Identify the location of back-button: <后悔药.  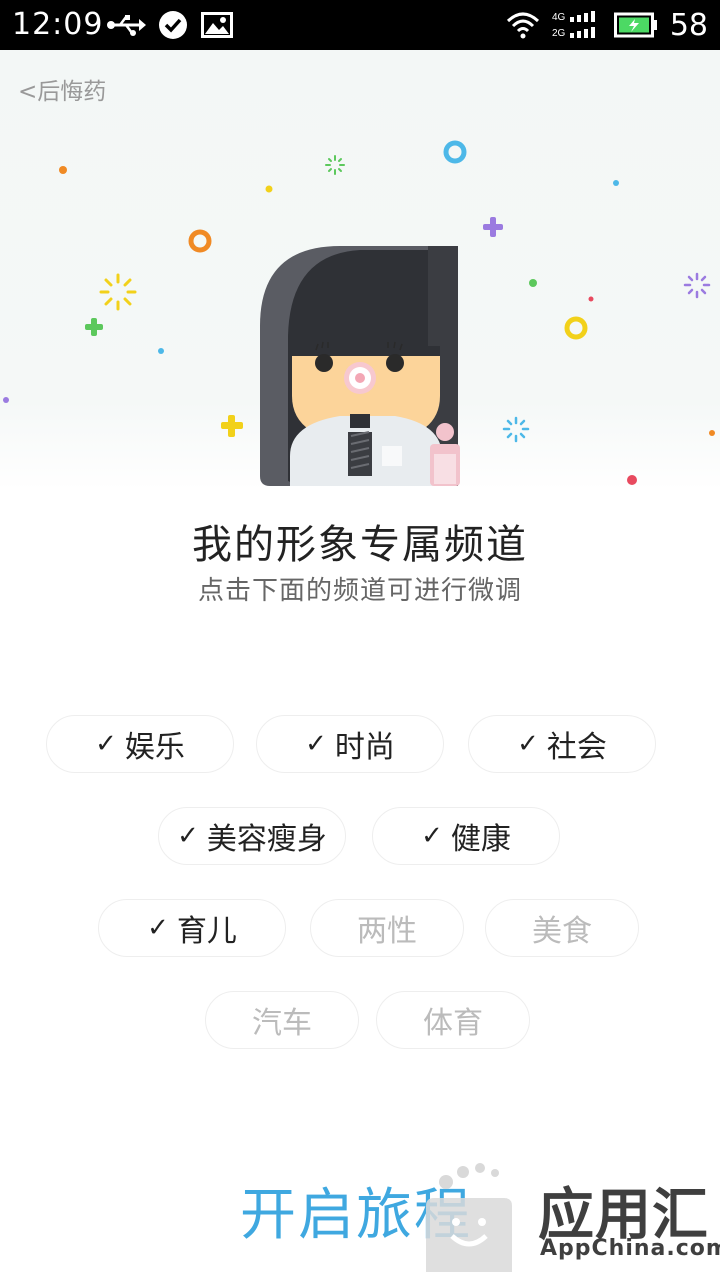
(62, 89).